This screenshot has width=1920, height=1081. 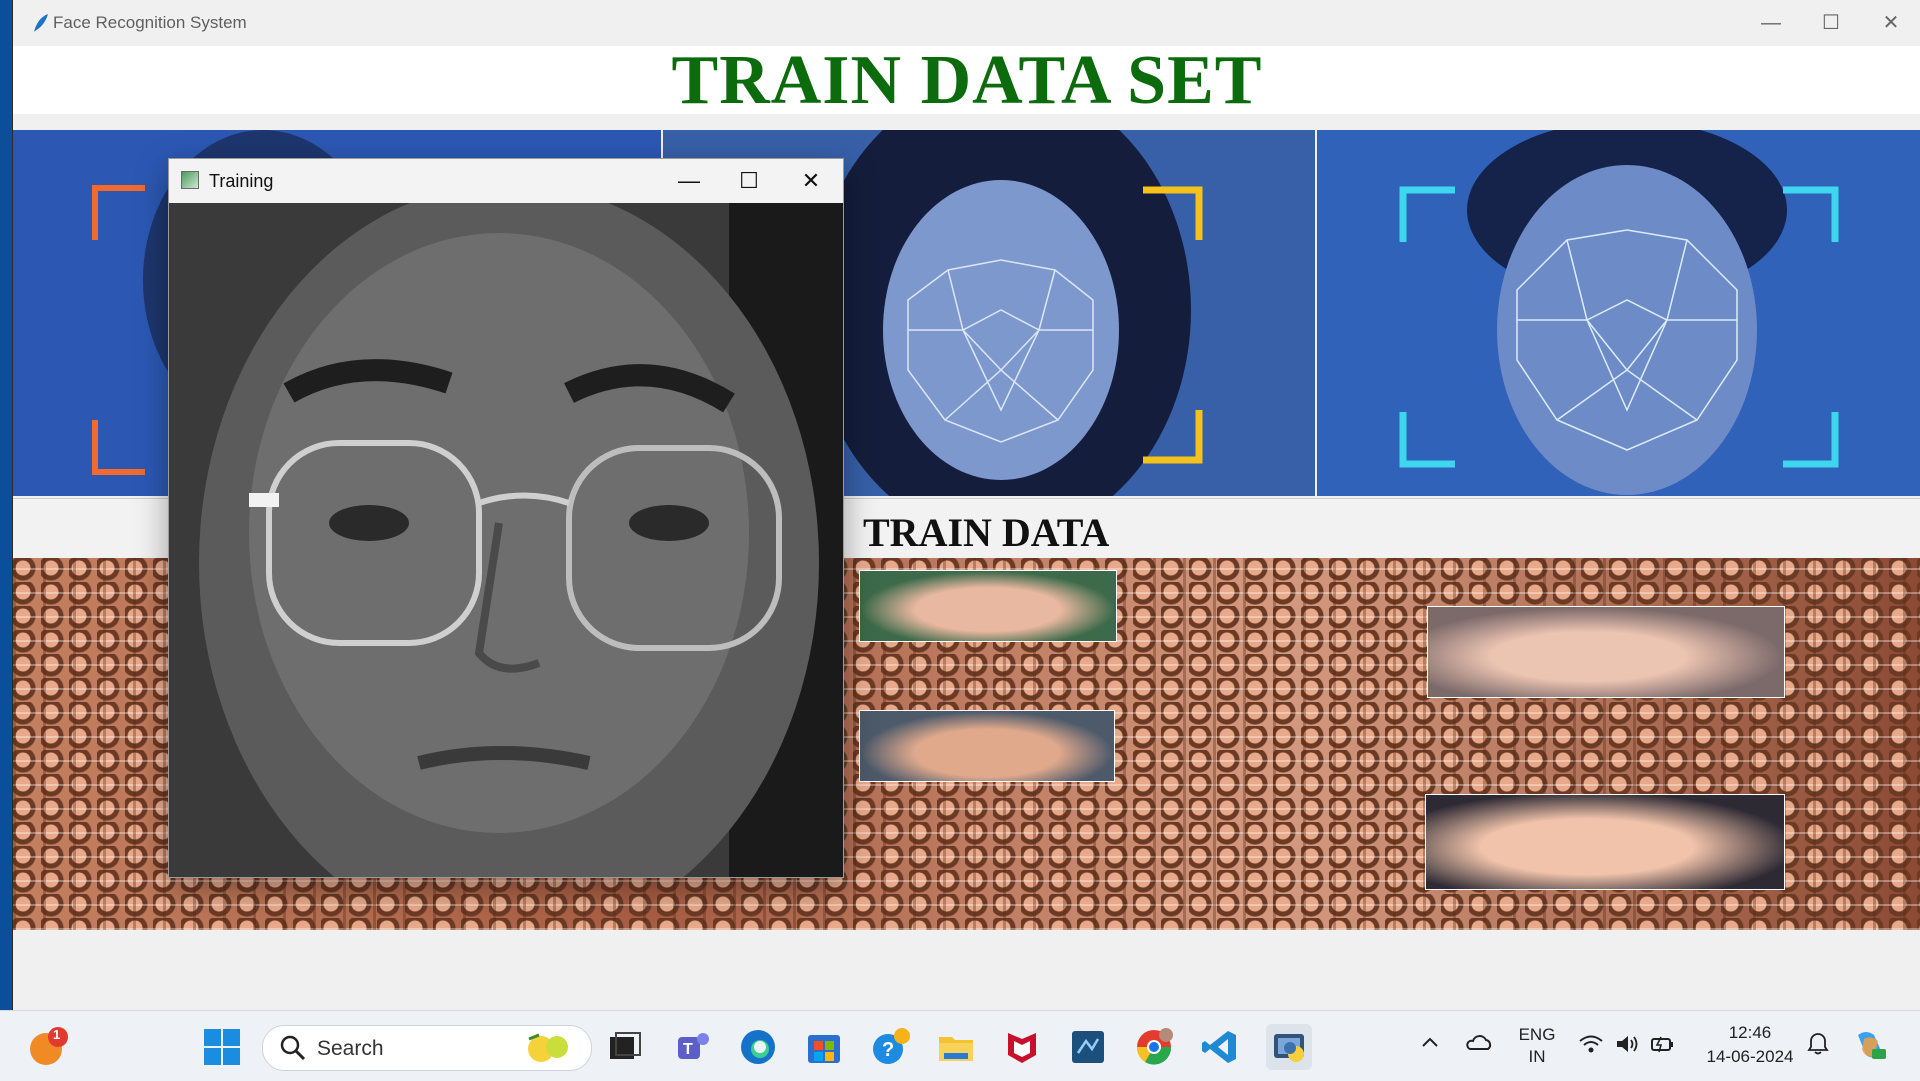 I want to click on notification-badge: 1, so click(x=57, y=1034).